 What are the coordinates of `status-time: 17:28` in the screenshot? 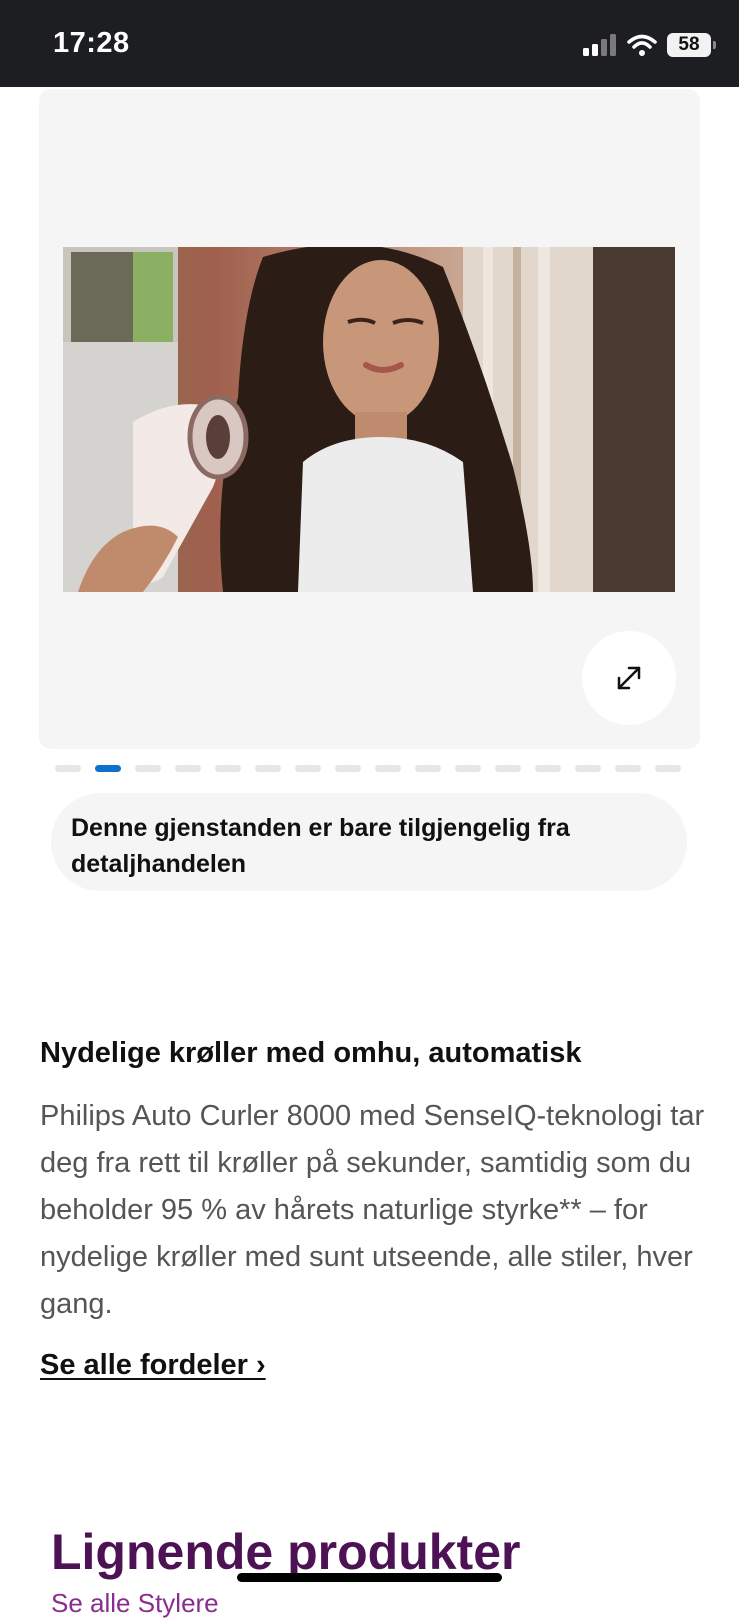 It's located at (91, 43).